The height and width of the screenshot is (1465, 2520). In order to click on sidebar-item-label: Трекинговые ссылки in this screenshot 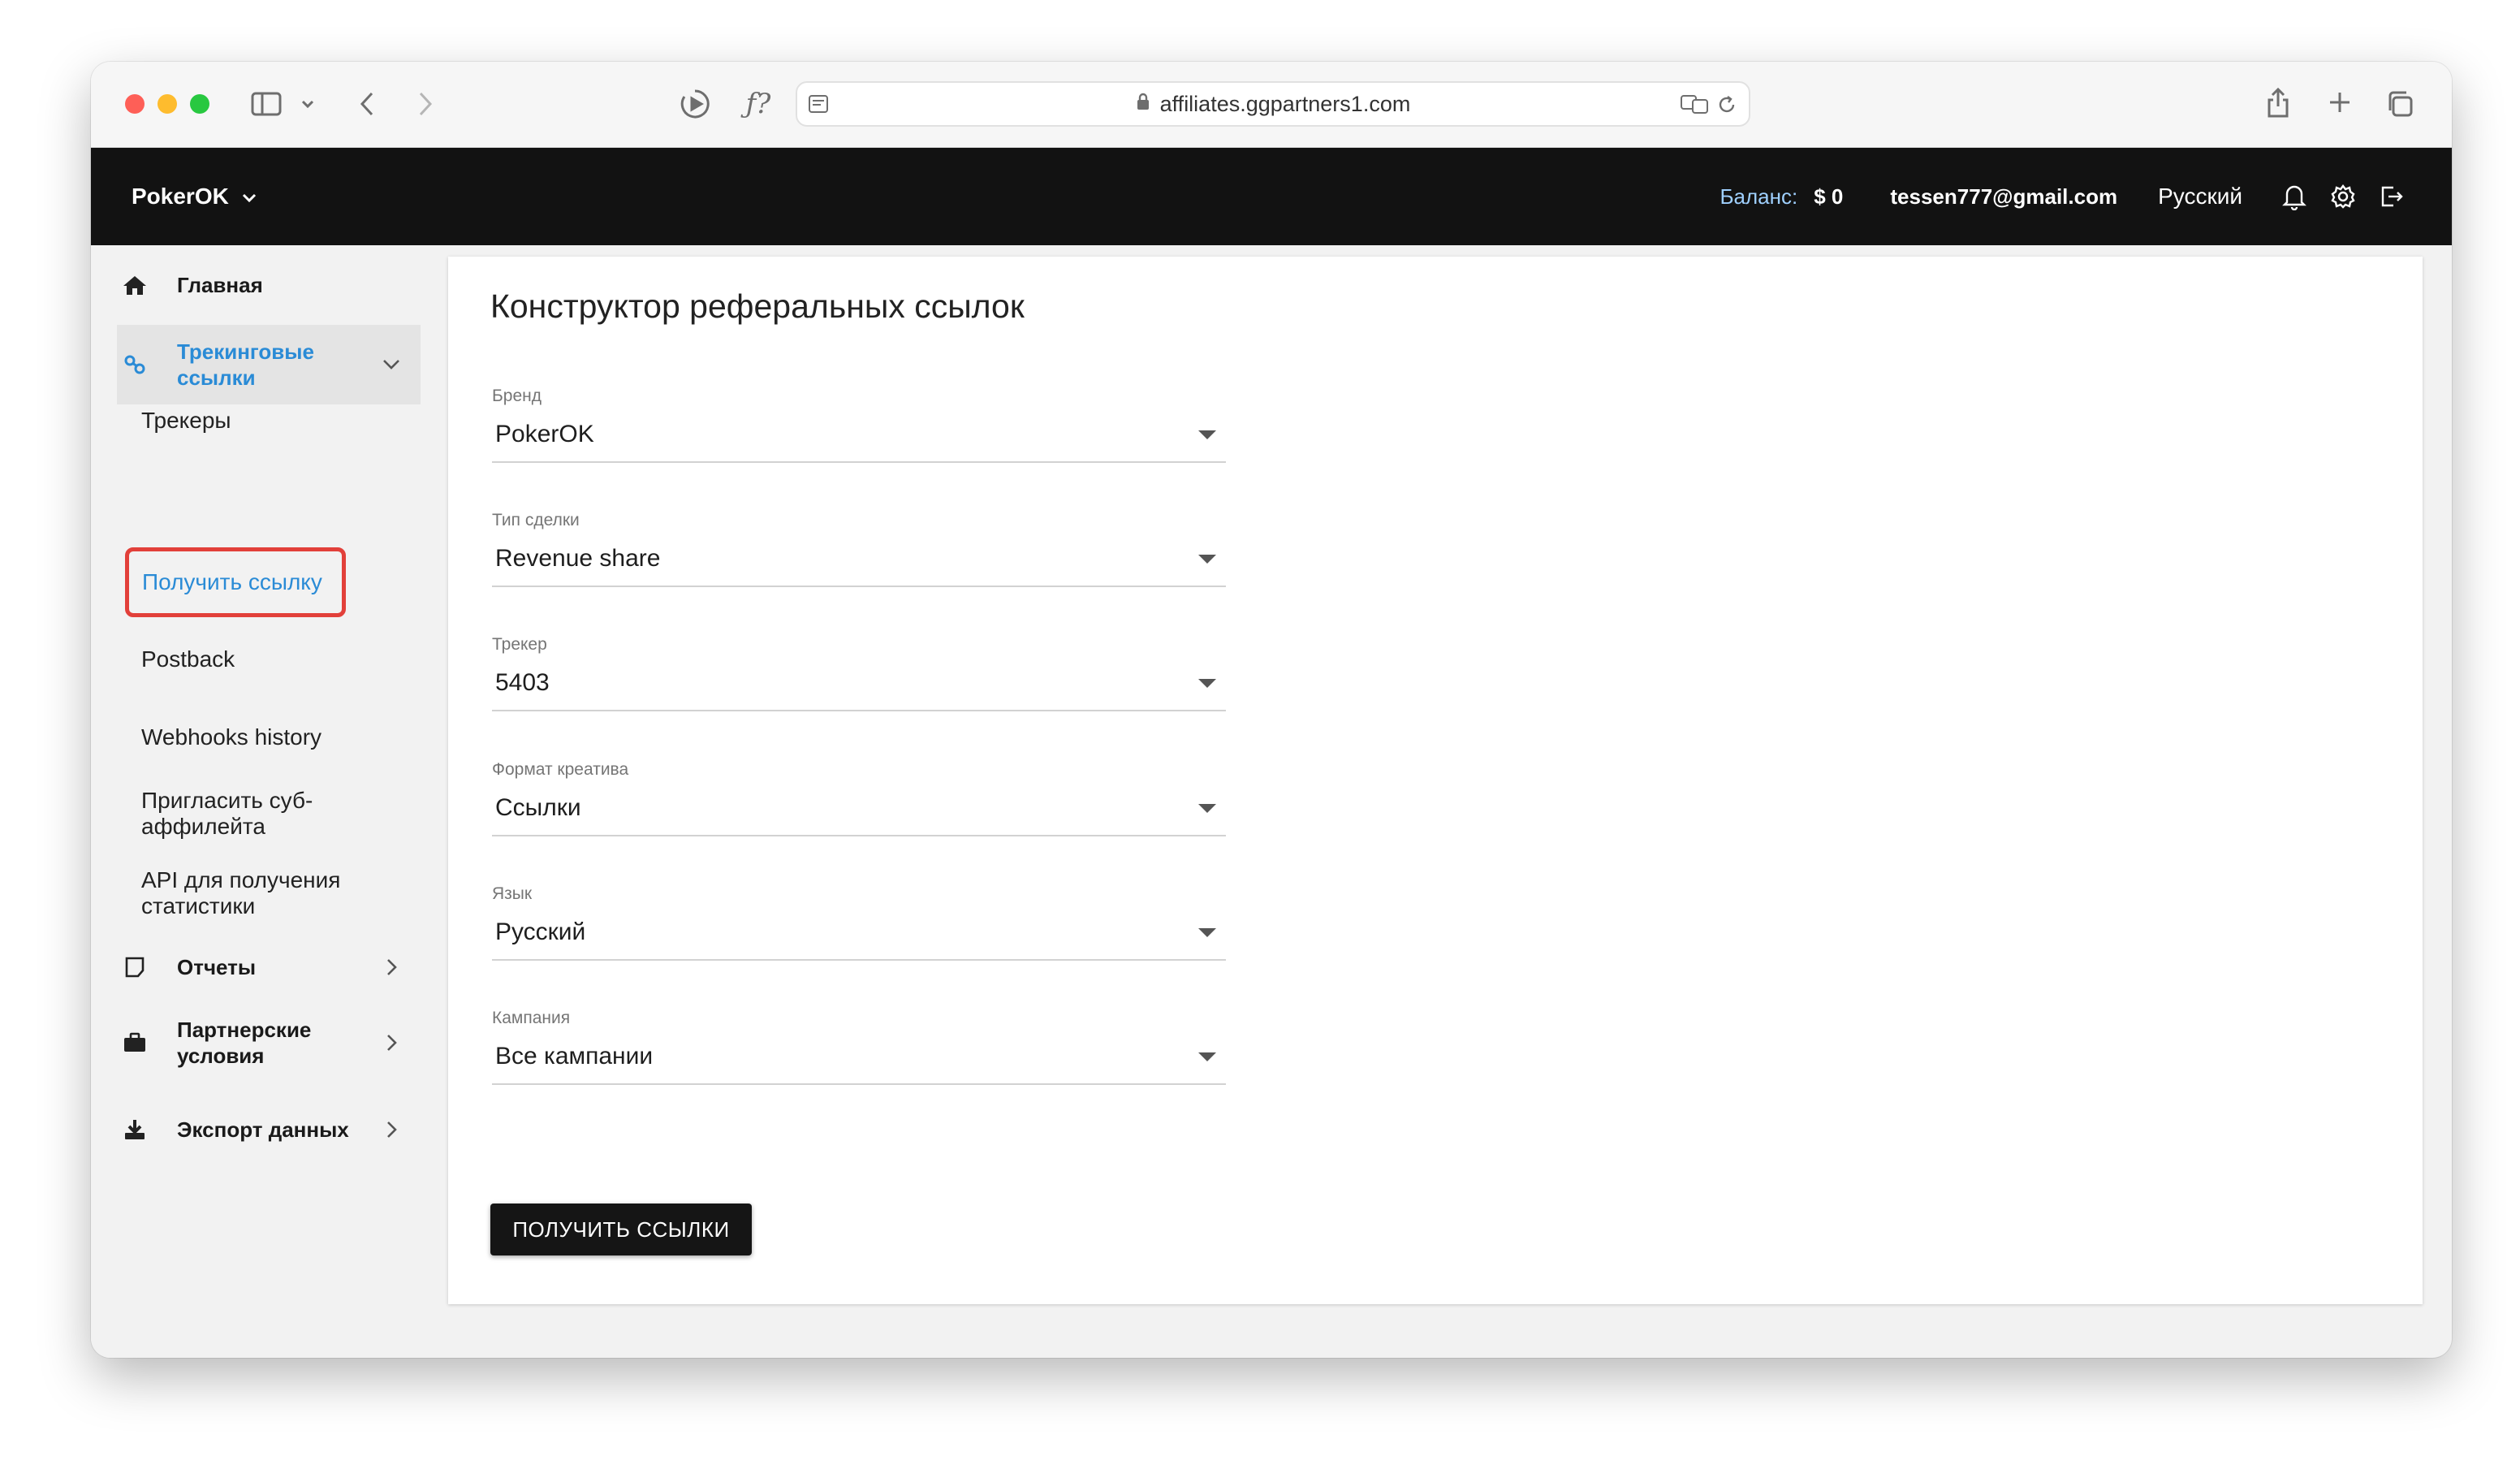, I will do `click(245, 364)`.